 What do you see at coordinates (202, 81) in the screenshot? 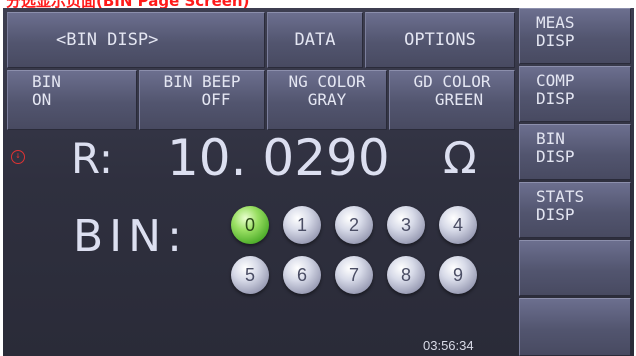
I see `bin-beep-label: BIN BEEP` at bounding box center [202, 81].